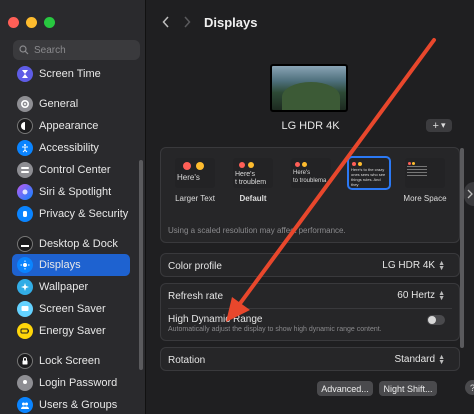 The image size is (474, 414). What do you see at coordinates (75, 192) in the screenshot?
I see `sidebar-item-label: Siri & Spotlight` at bounding box center [75, 192].